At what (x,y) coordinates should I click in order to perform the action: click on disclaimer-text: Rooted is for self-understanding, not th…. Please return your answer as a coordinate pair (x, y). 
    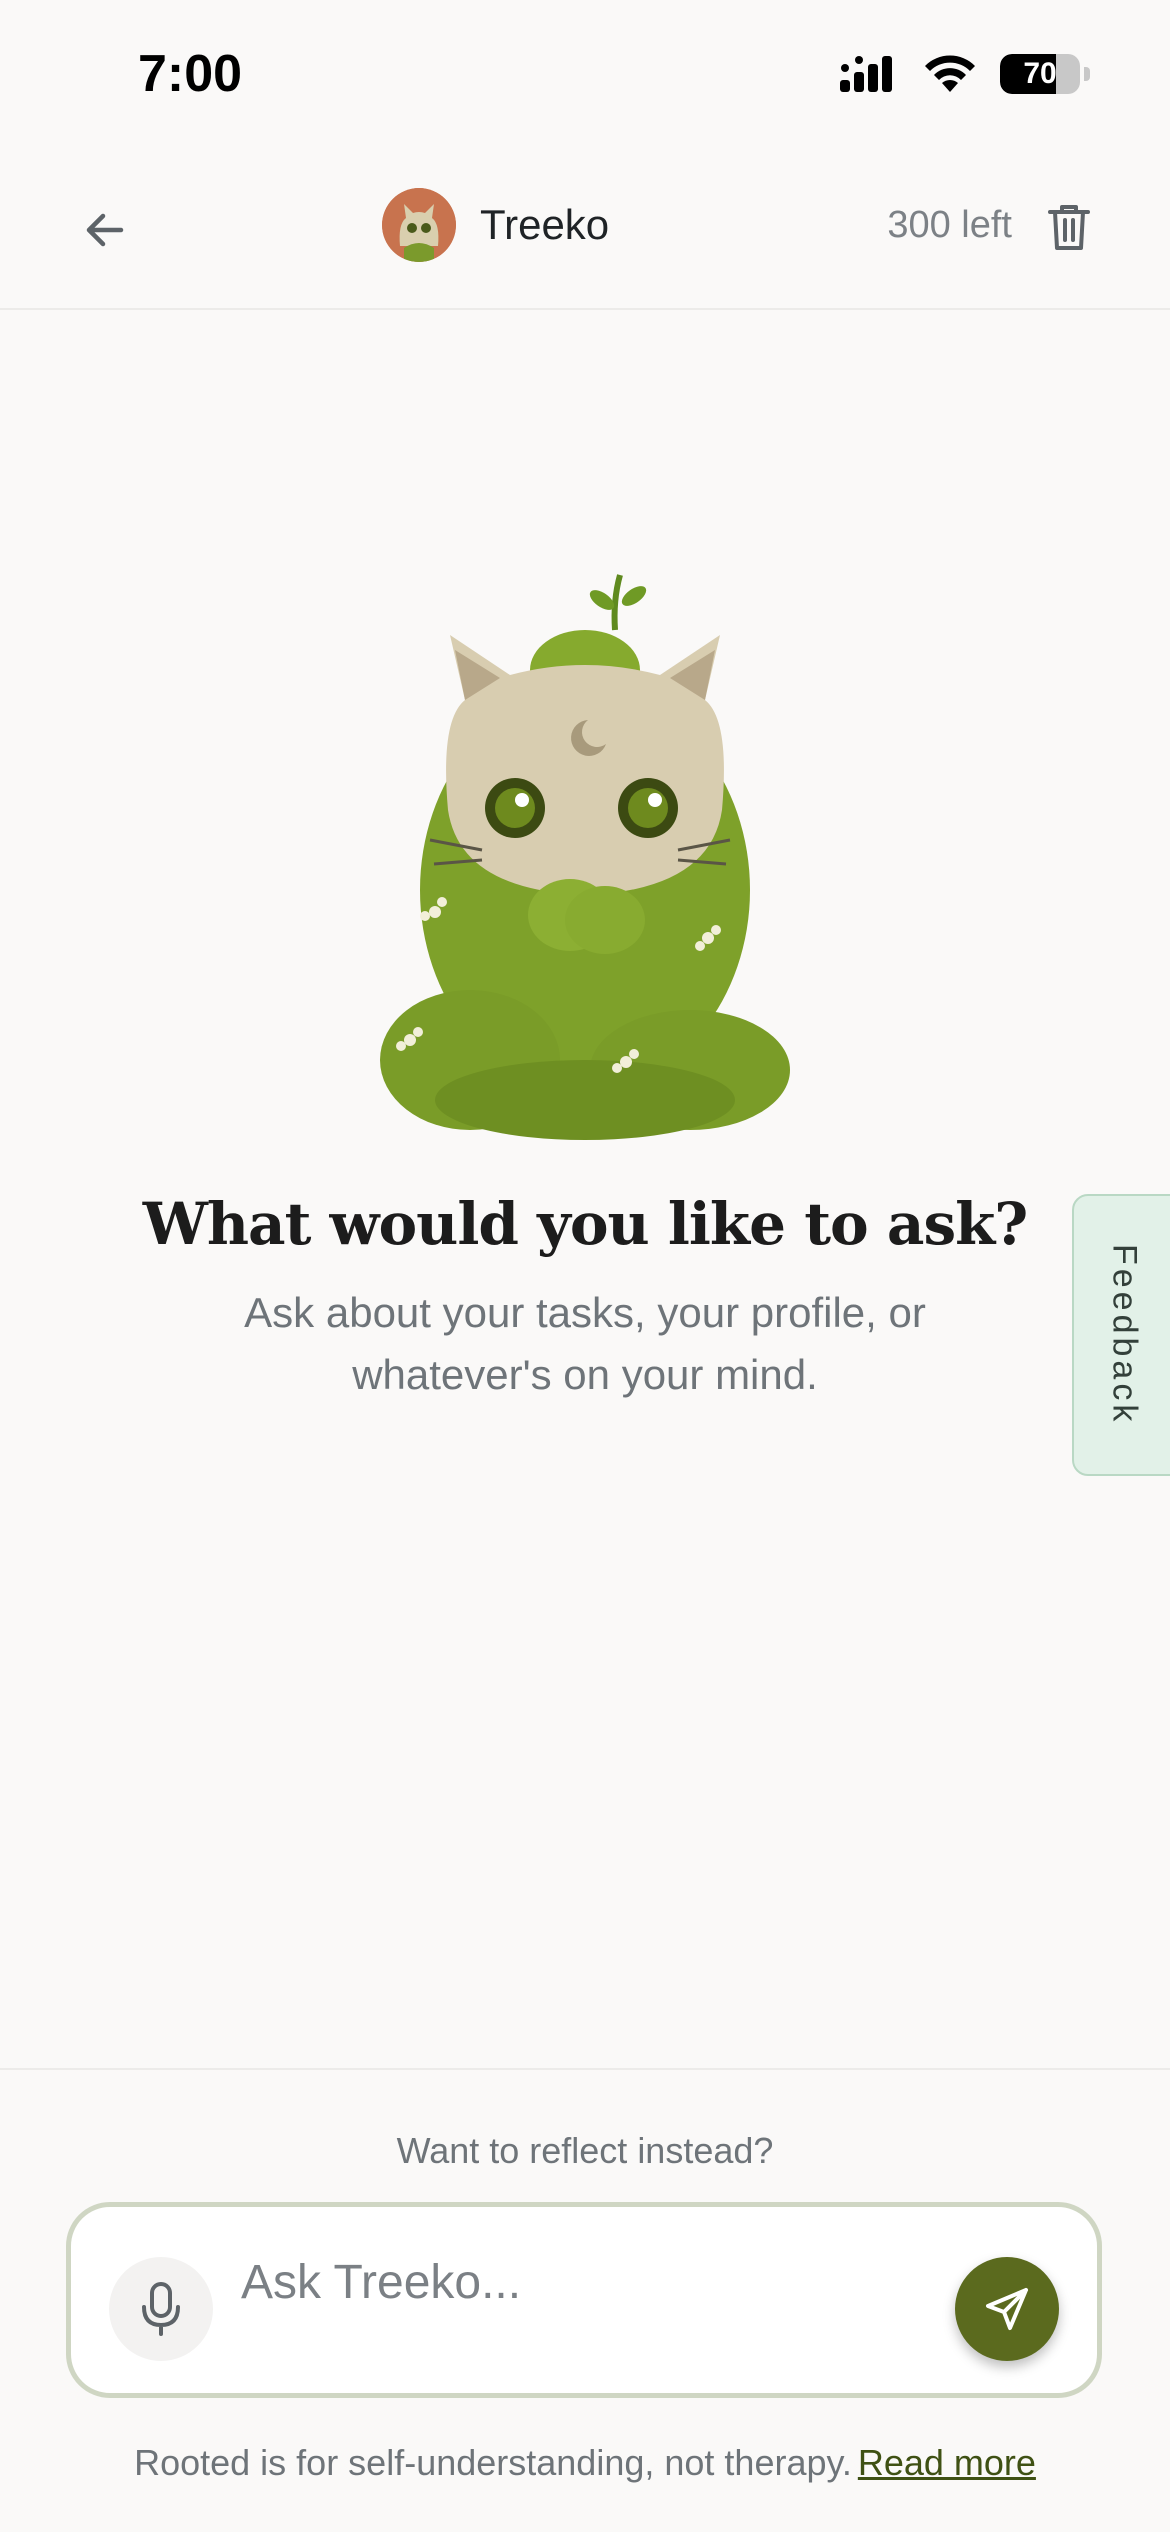
    Looking at the image, I should click on (493, 2462).